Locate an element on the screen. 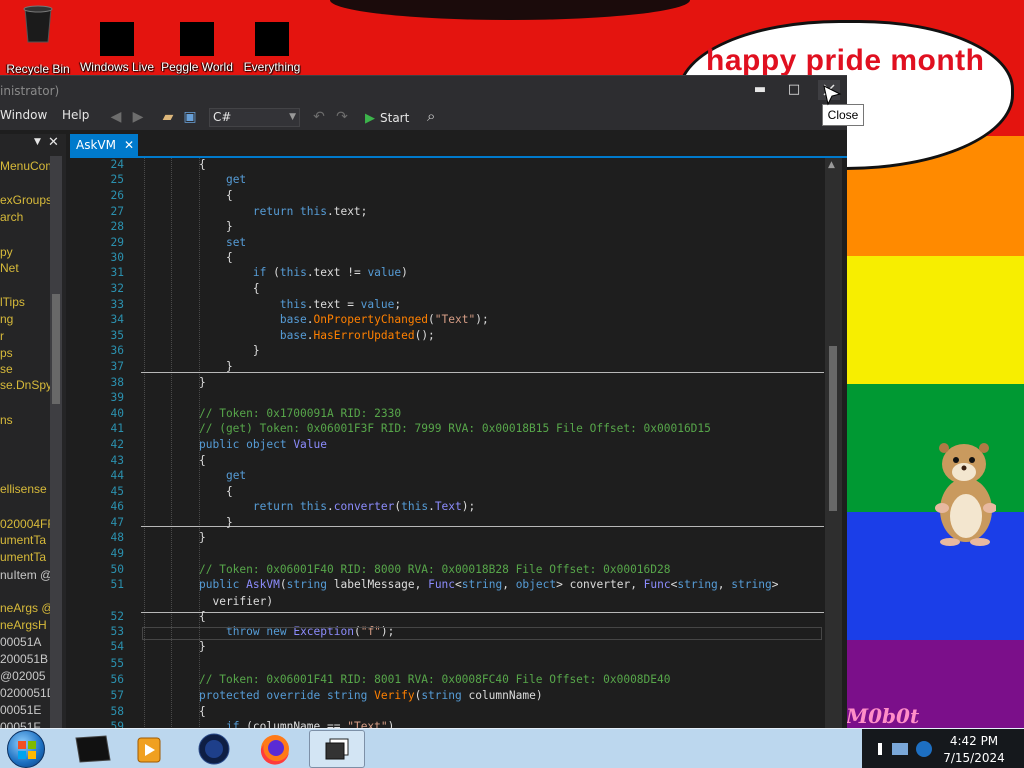 The image size is (1024, 768). minimize-button: ▬ is located at coordinates (760, 90).